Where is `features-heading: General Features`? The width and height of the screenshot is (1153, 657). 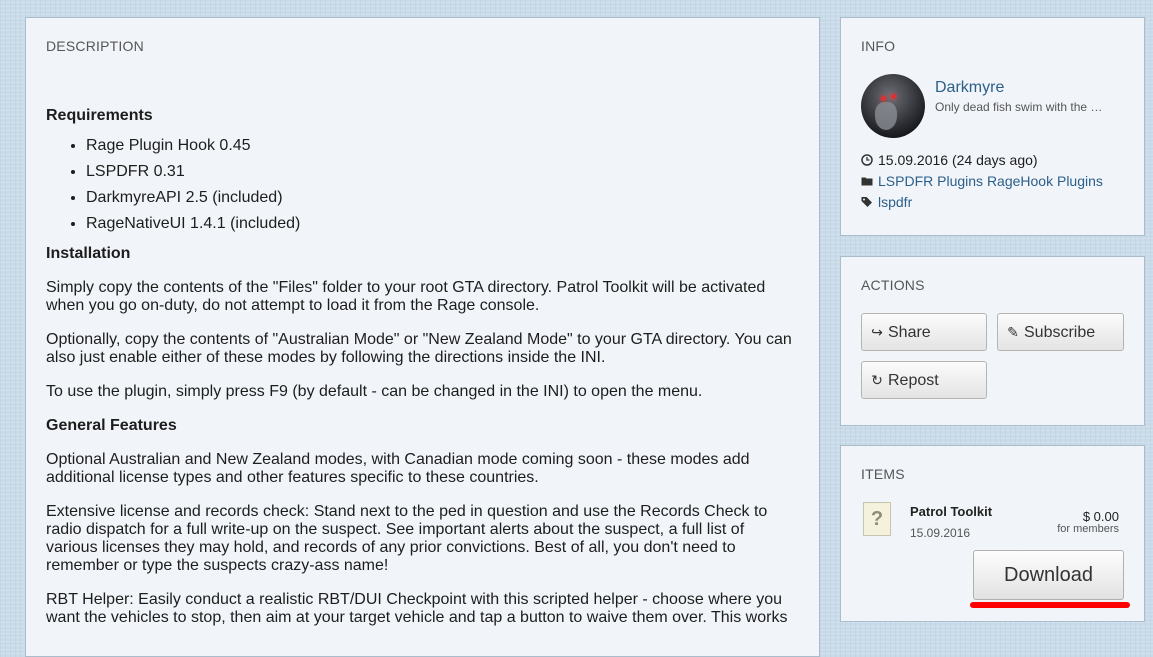
features-heading: General Features is located at coordinates (111, 425).